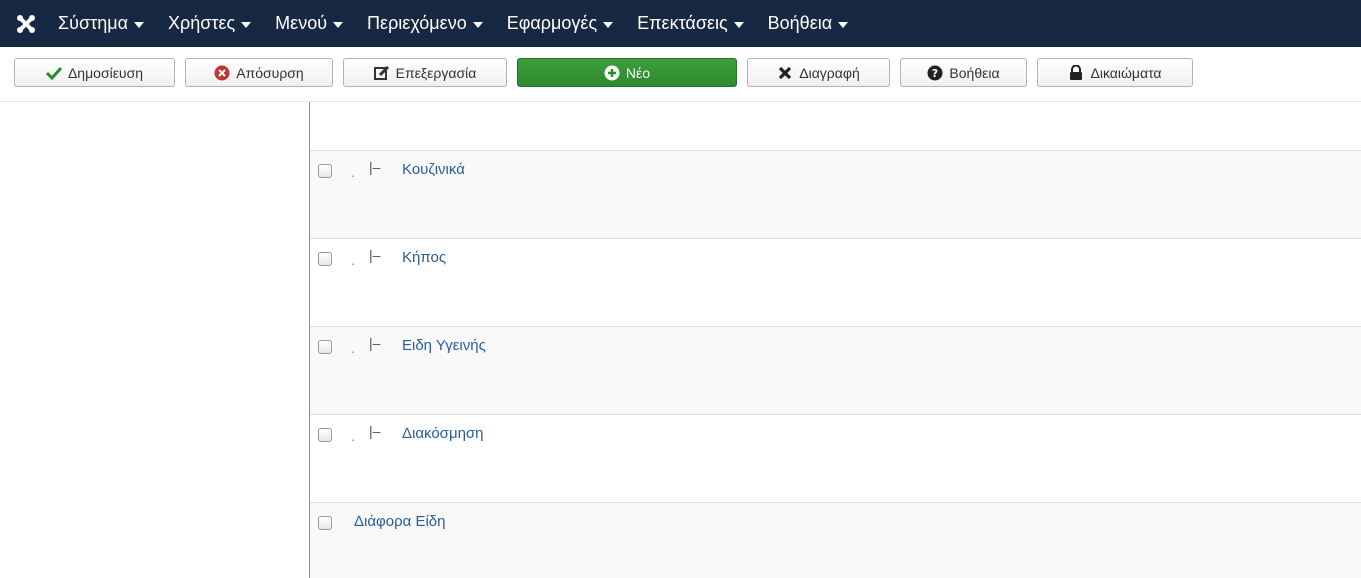 The height and width of the screenshot is (578, 1361). Describe the element at coordinates (444, 345) in the screenshot. I see `category-title-link: Ειδη Υγεινής` at that location.